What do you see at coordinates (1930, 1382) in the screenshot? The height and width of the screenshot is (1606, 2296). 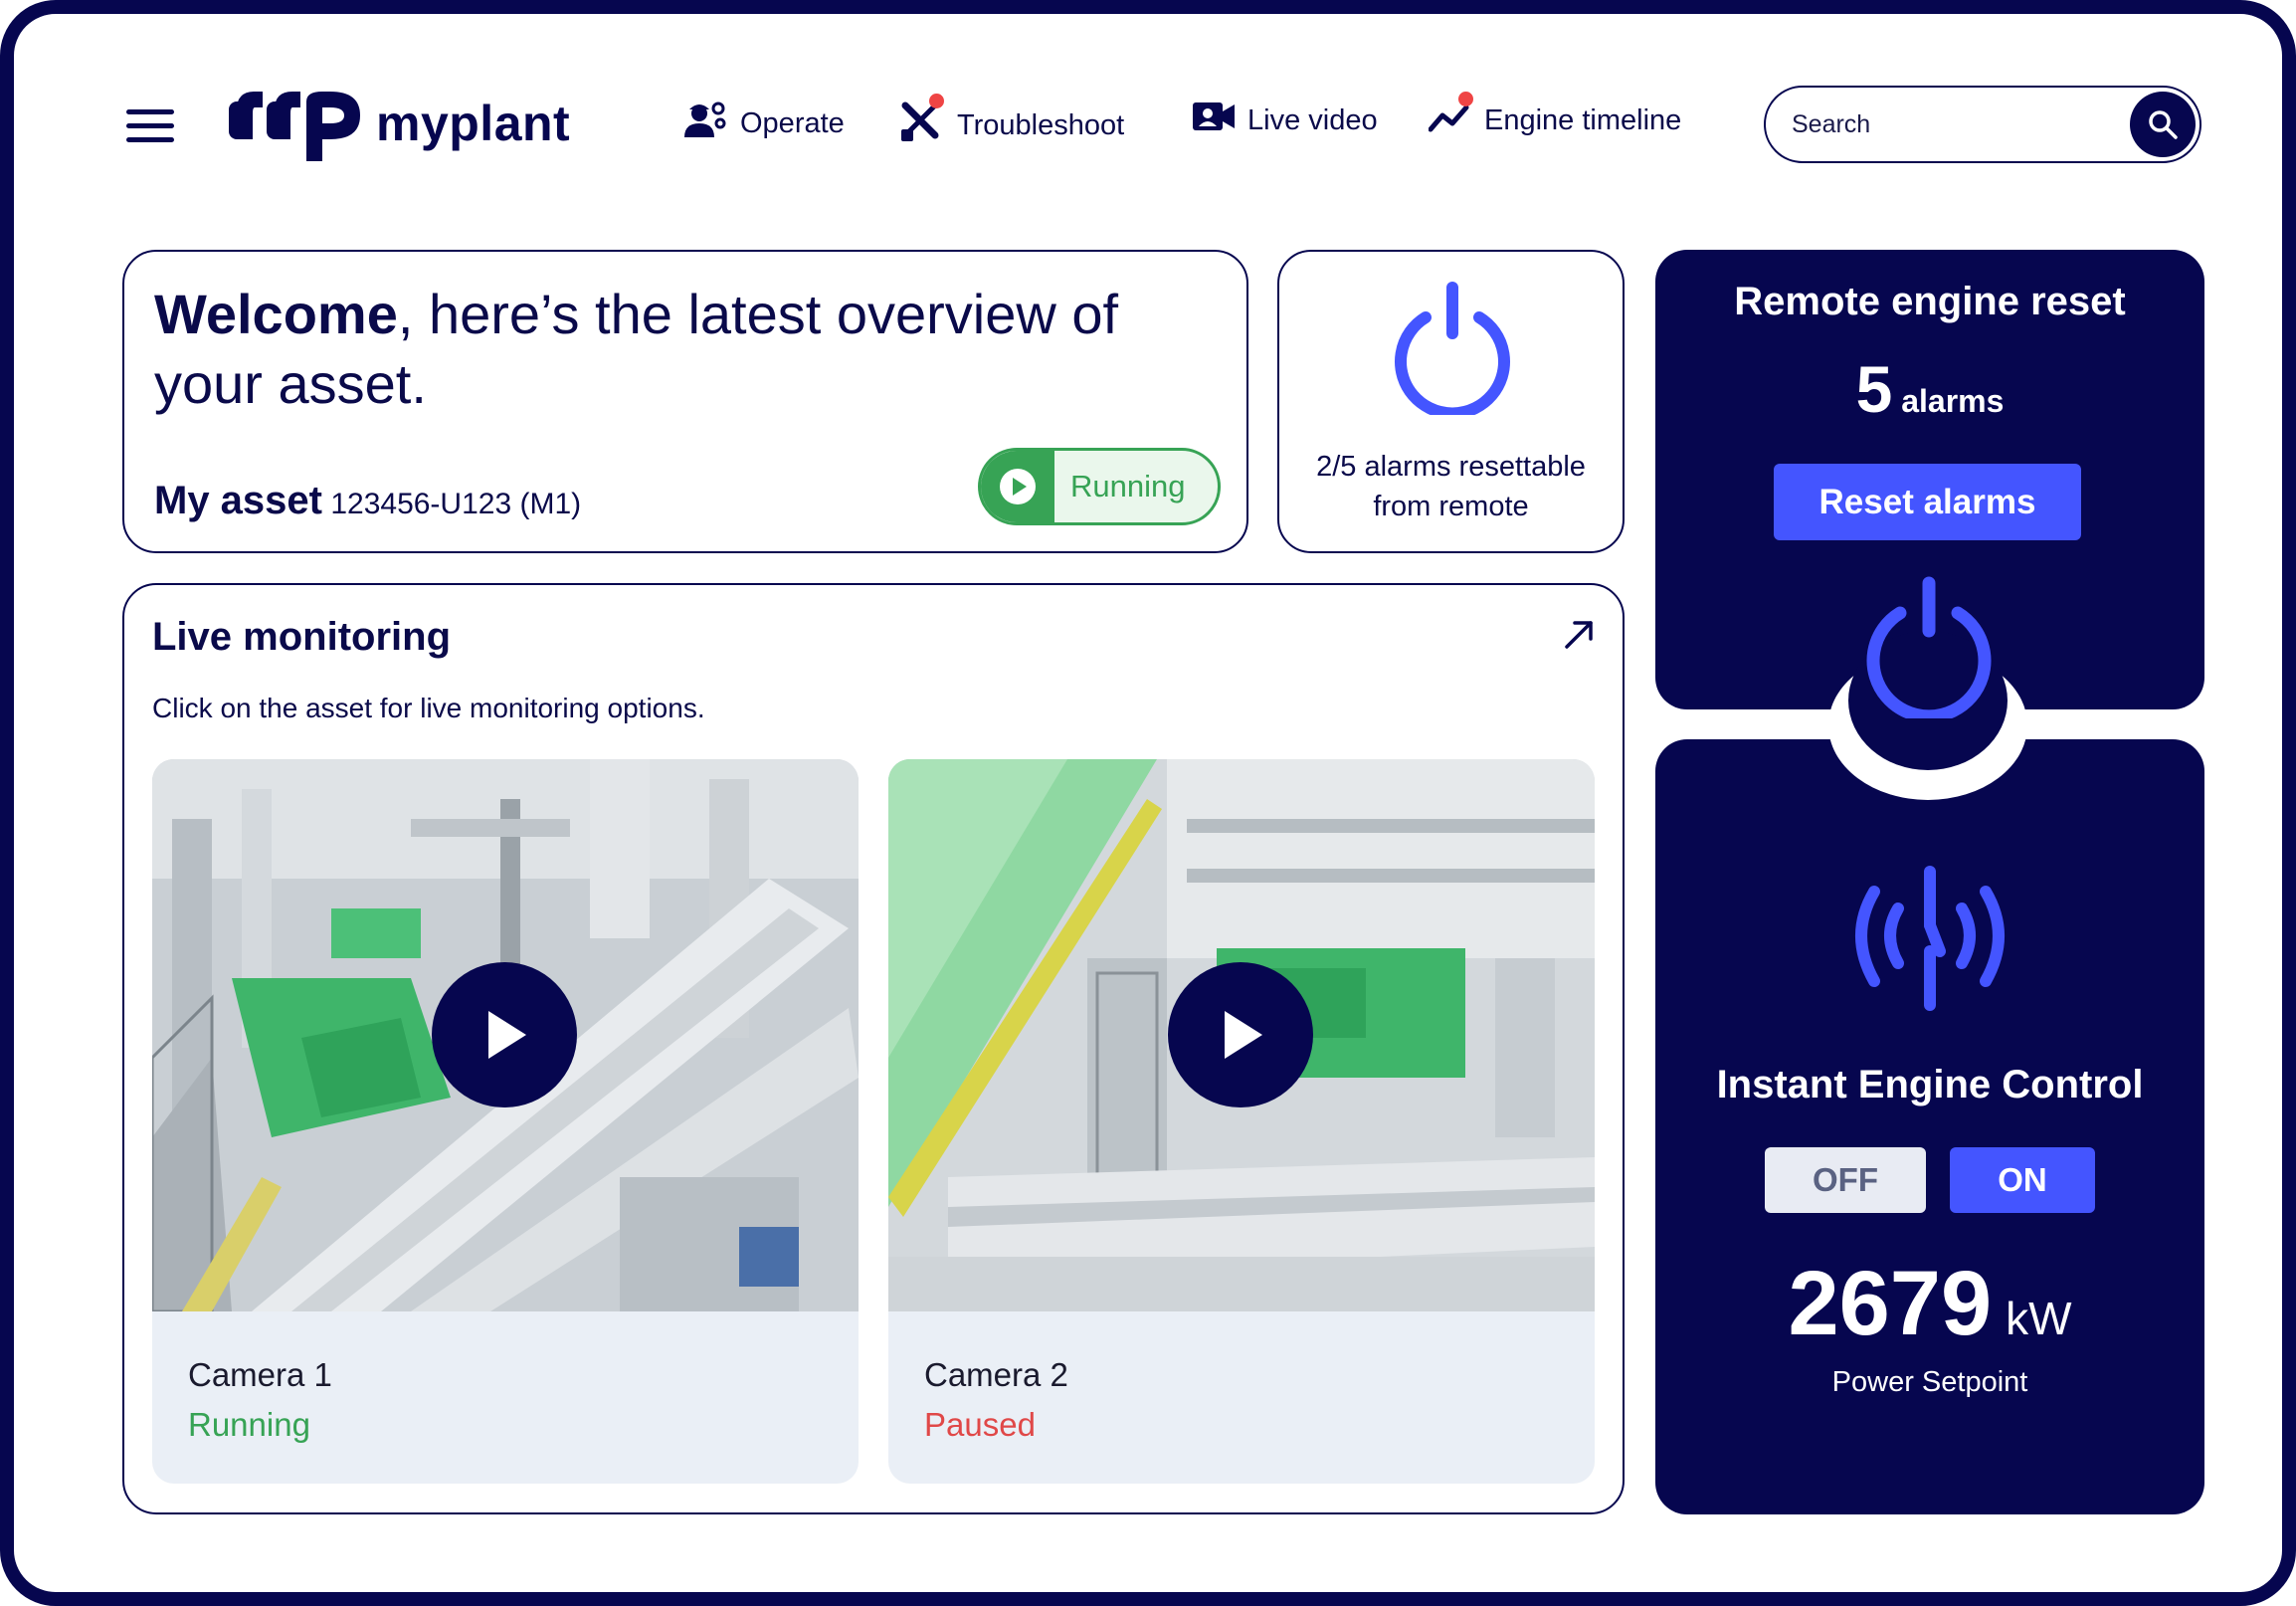 I see `power-setpoint-label: Power Setpoint` at bounding box center [1930, 1382].